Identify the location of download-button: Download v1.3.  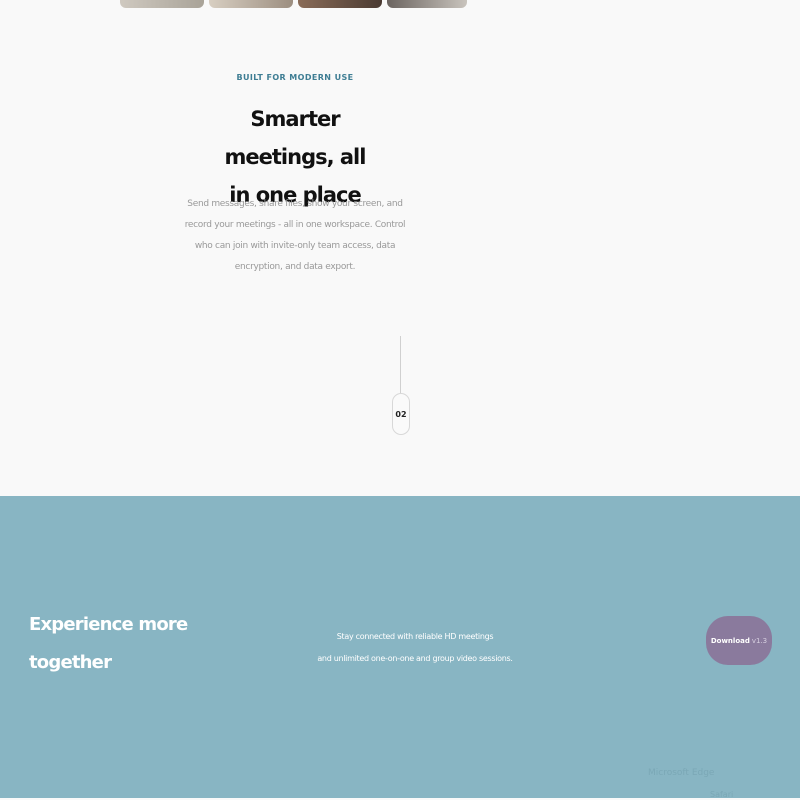
(739, 640).